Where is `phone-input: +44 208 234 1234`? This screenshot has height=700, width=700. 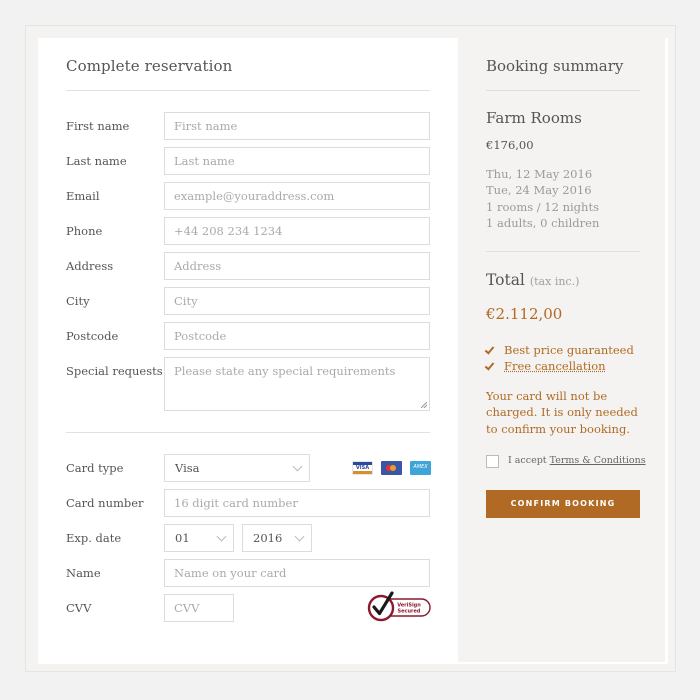
phone-input: +44 208 234 1234 is located at coordinates (297, 231).